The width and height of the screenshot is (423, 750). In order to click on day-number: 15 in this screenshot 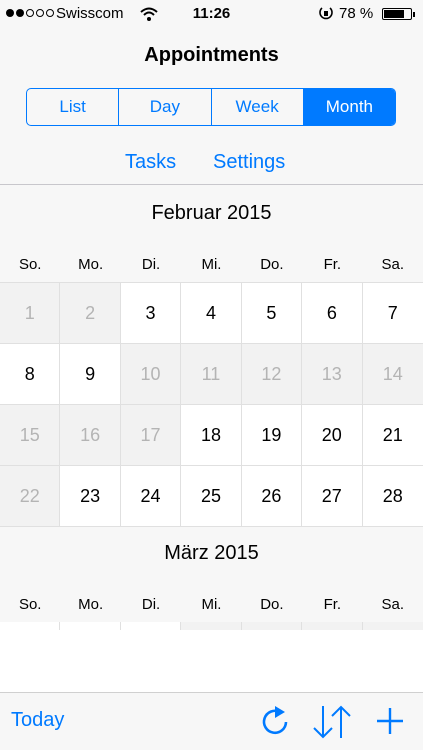, I will do `click(29, 434)`.